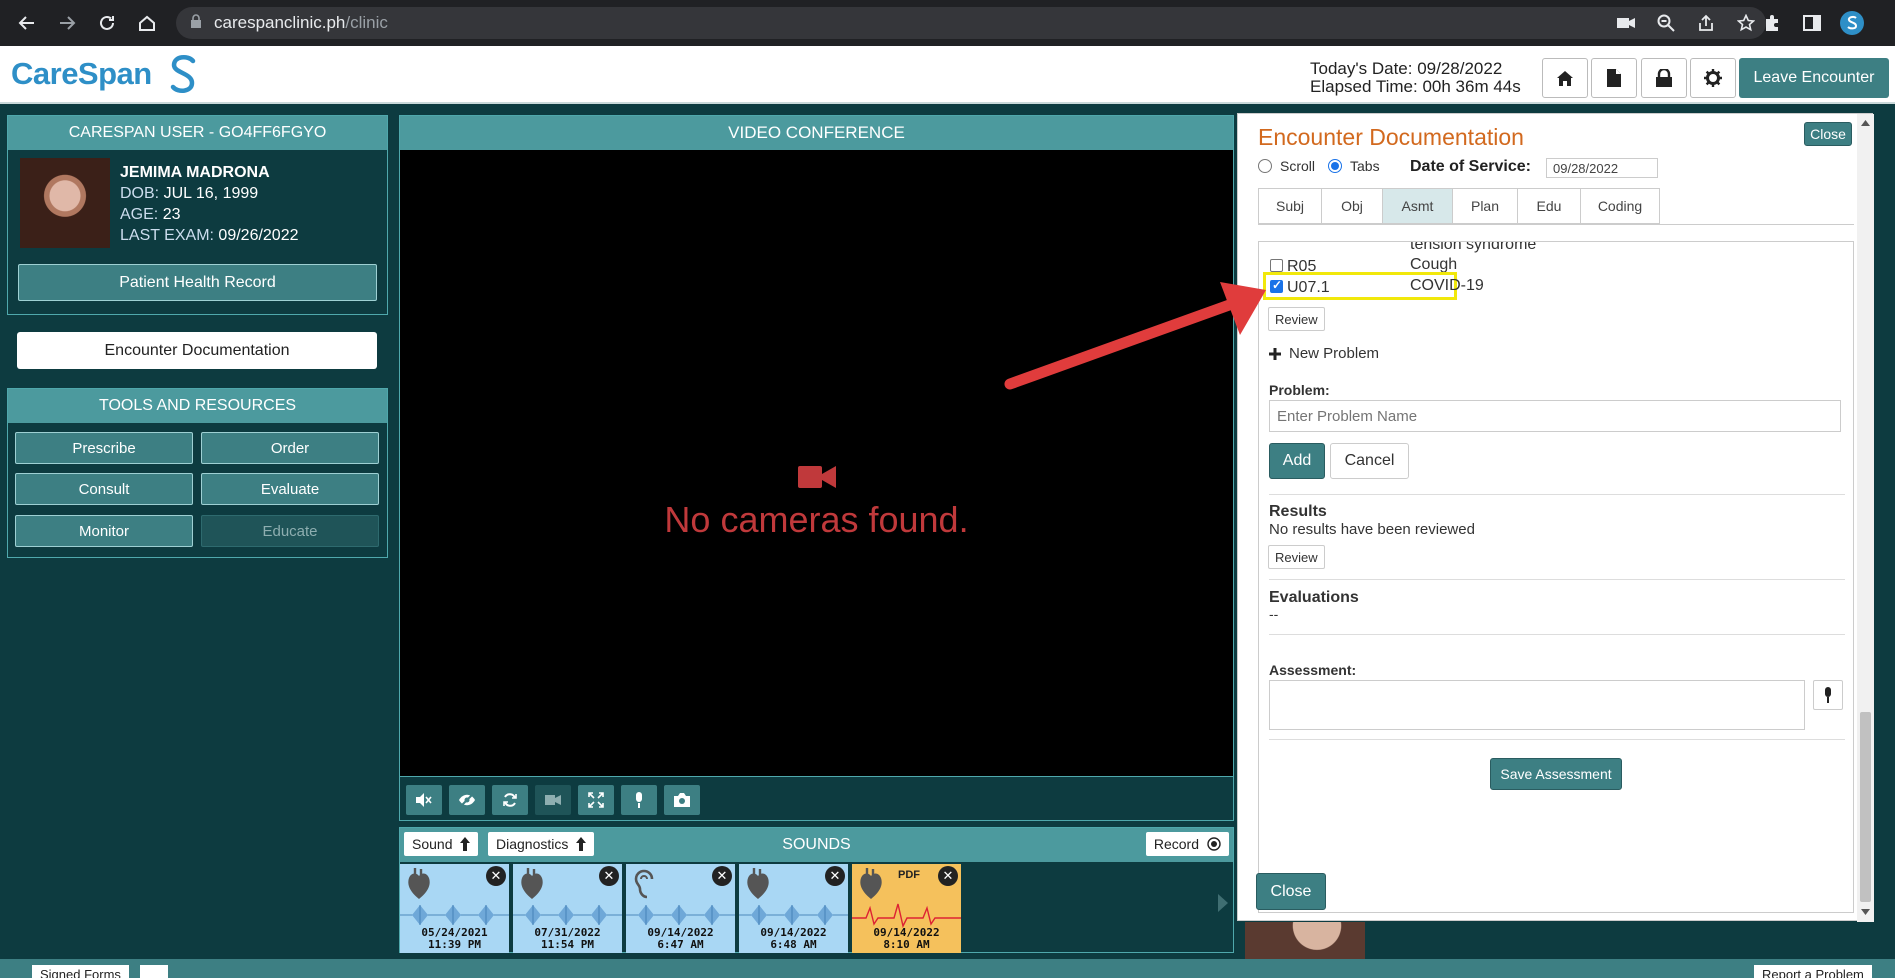 The height and width of the screenshot is (978, 1895). Describe the element at coordinates (1354, 166) in the screenshot. I see `tabs-radio: Tabs` at that location.